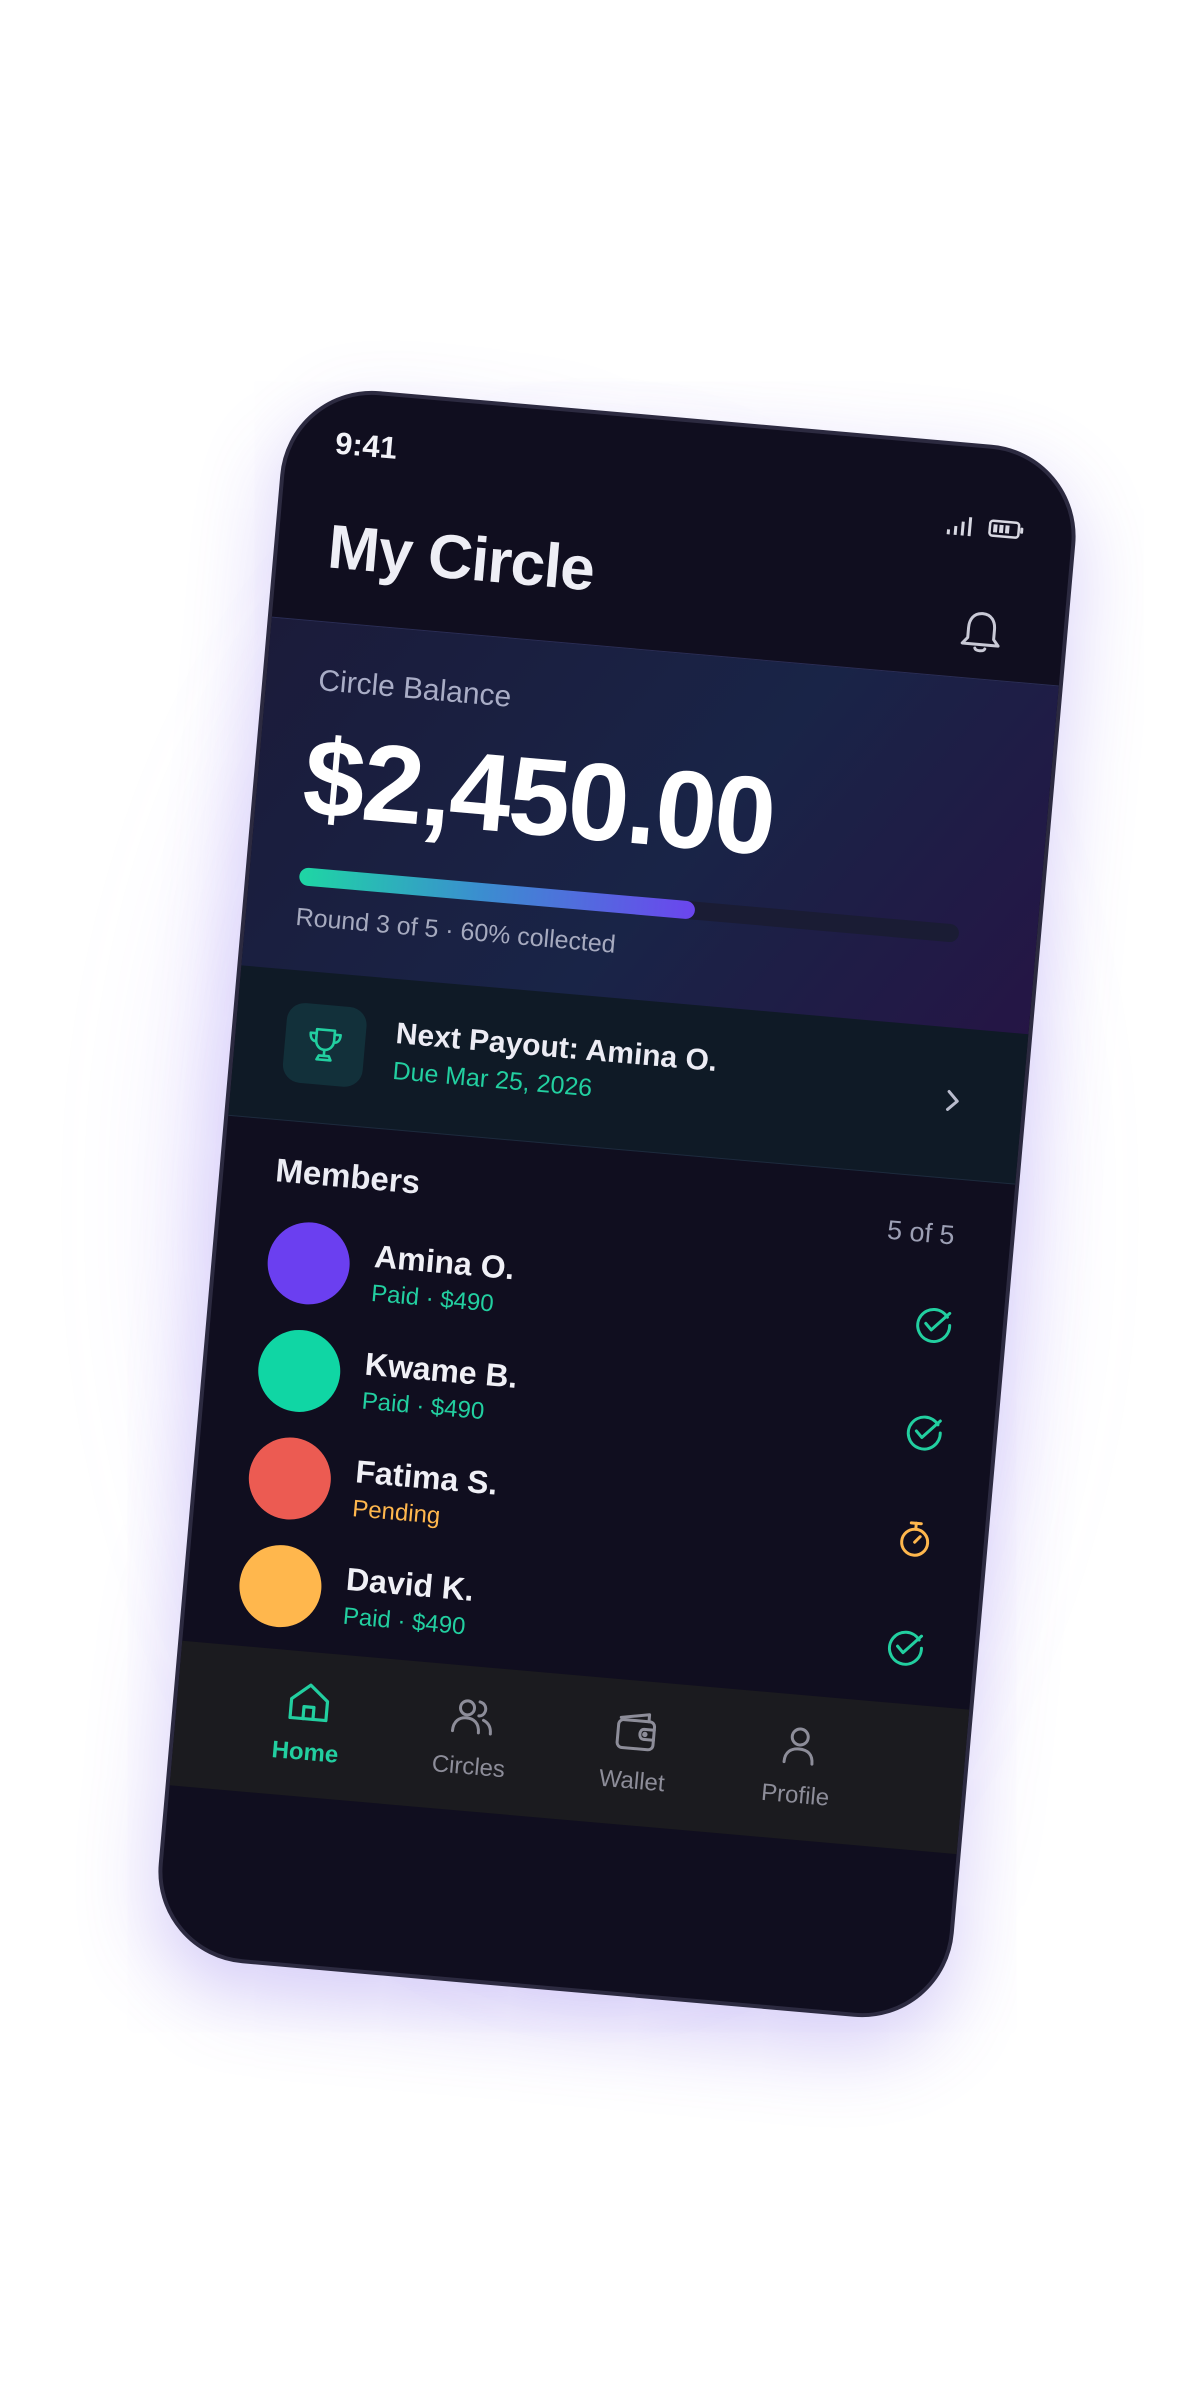 The image size is (1200, 2400). I want to click on nav-label: Home, so click(305, 1752).